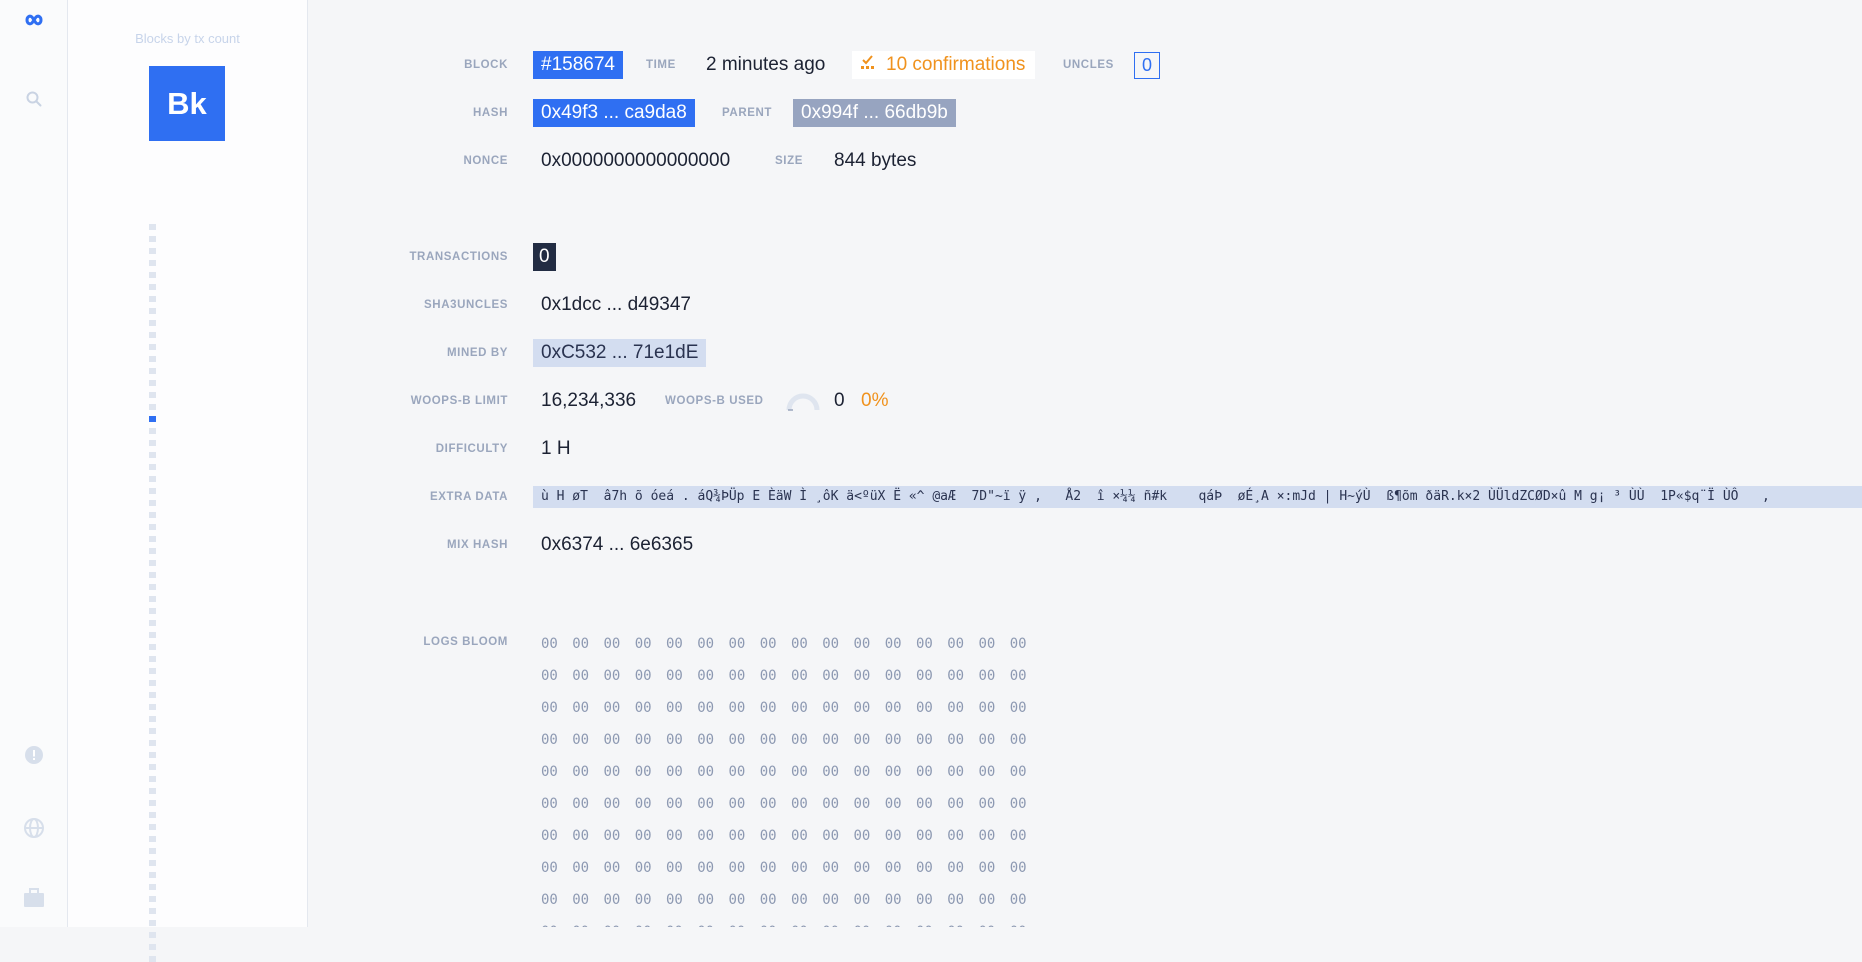 This screenshot has width=1862, height=962. I want to click on miner-address: 0xC532 ... 71e1dE, so click(620, 353).